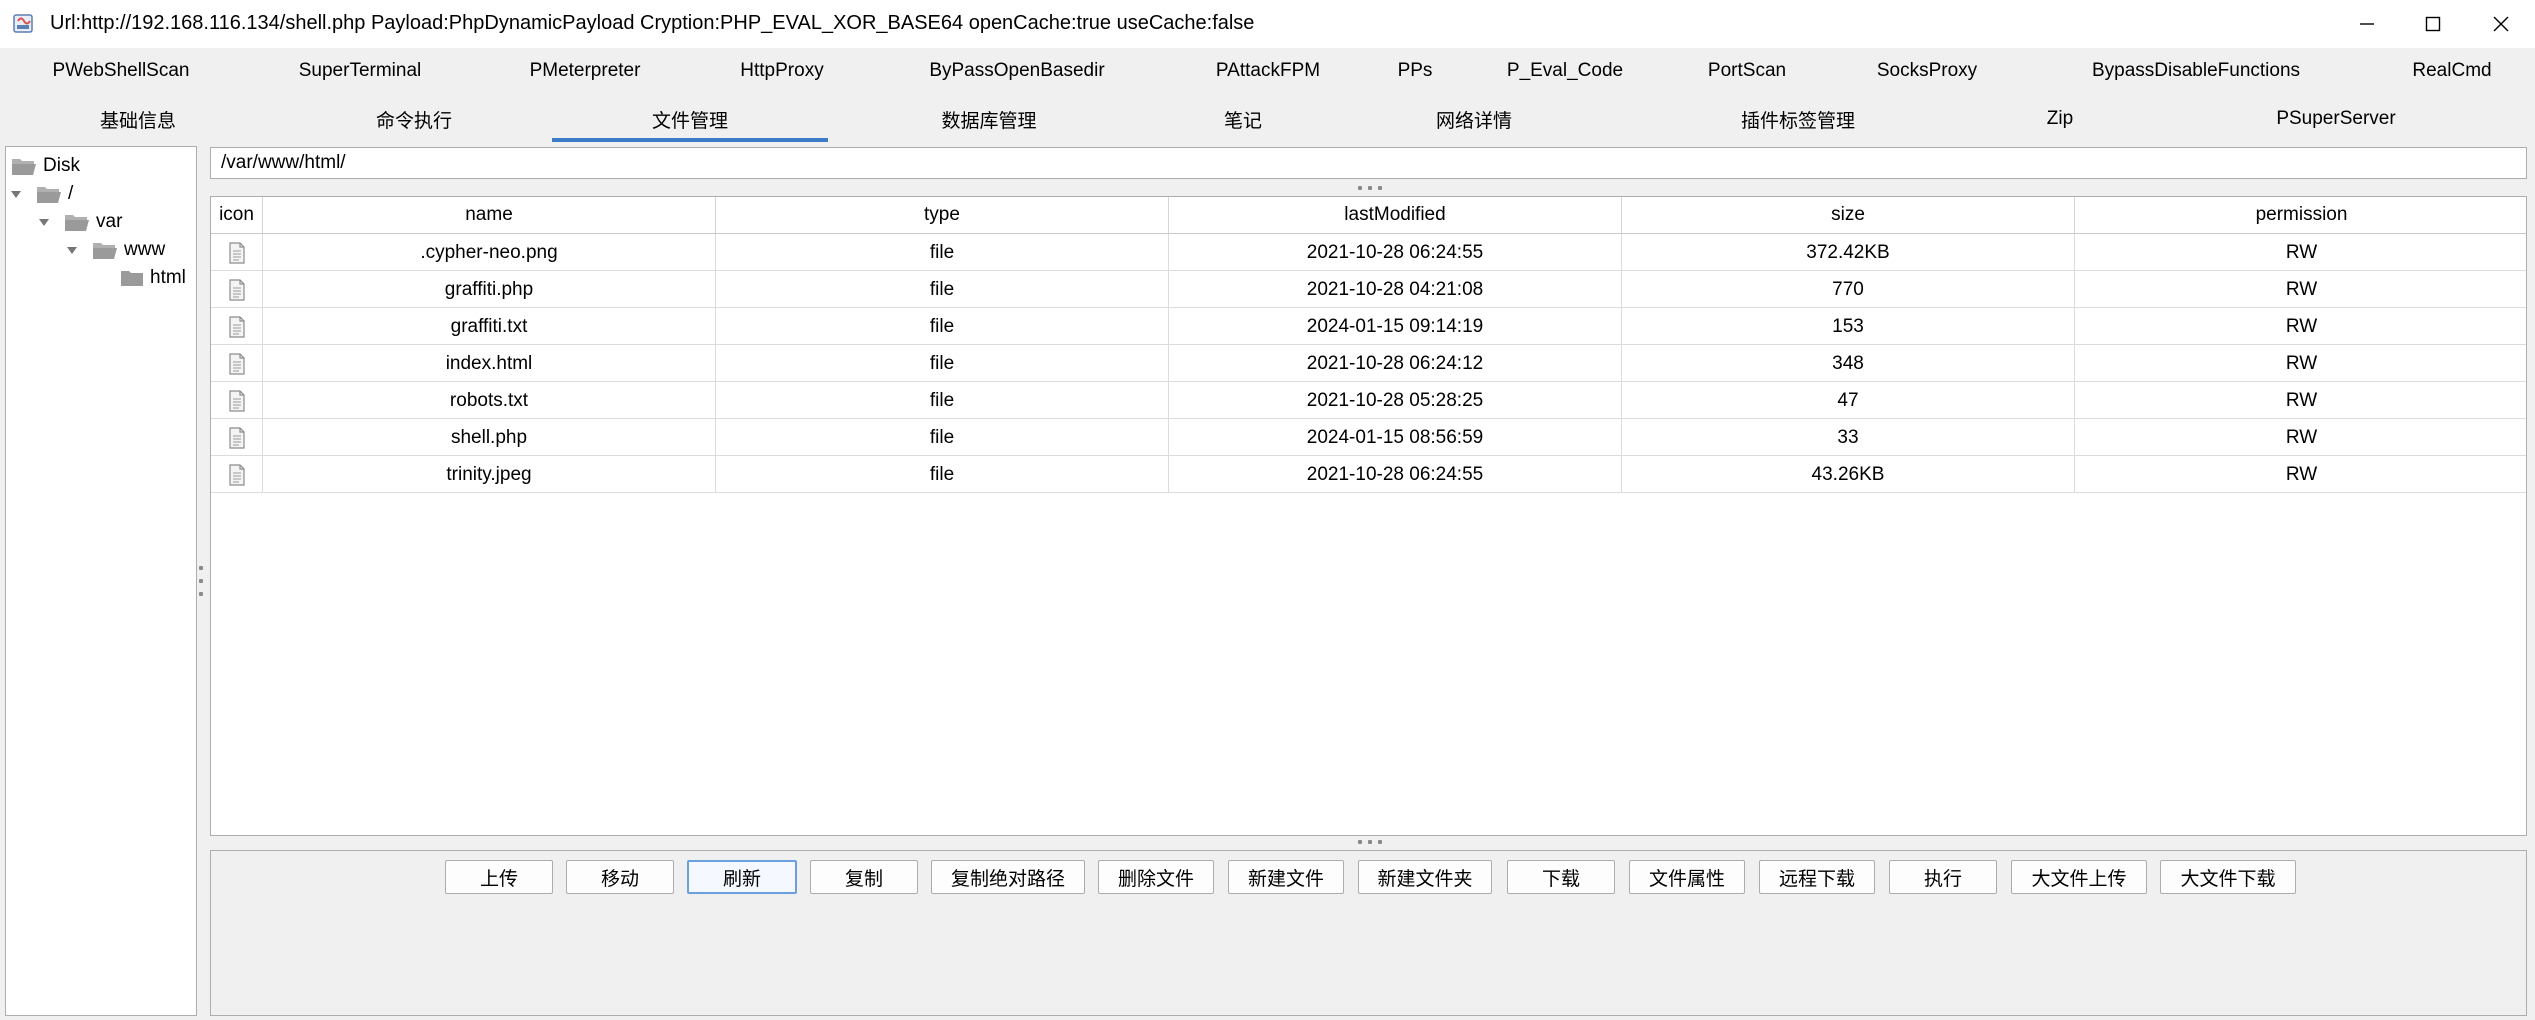 This screenshot has width=2535, height=1020. I want to click on column-header-icon: icon, so click(237, 215).